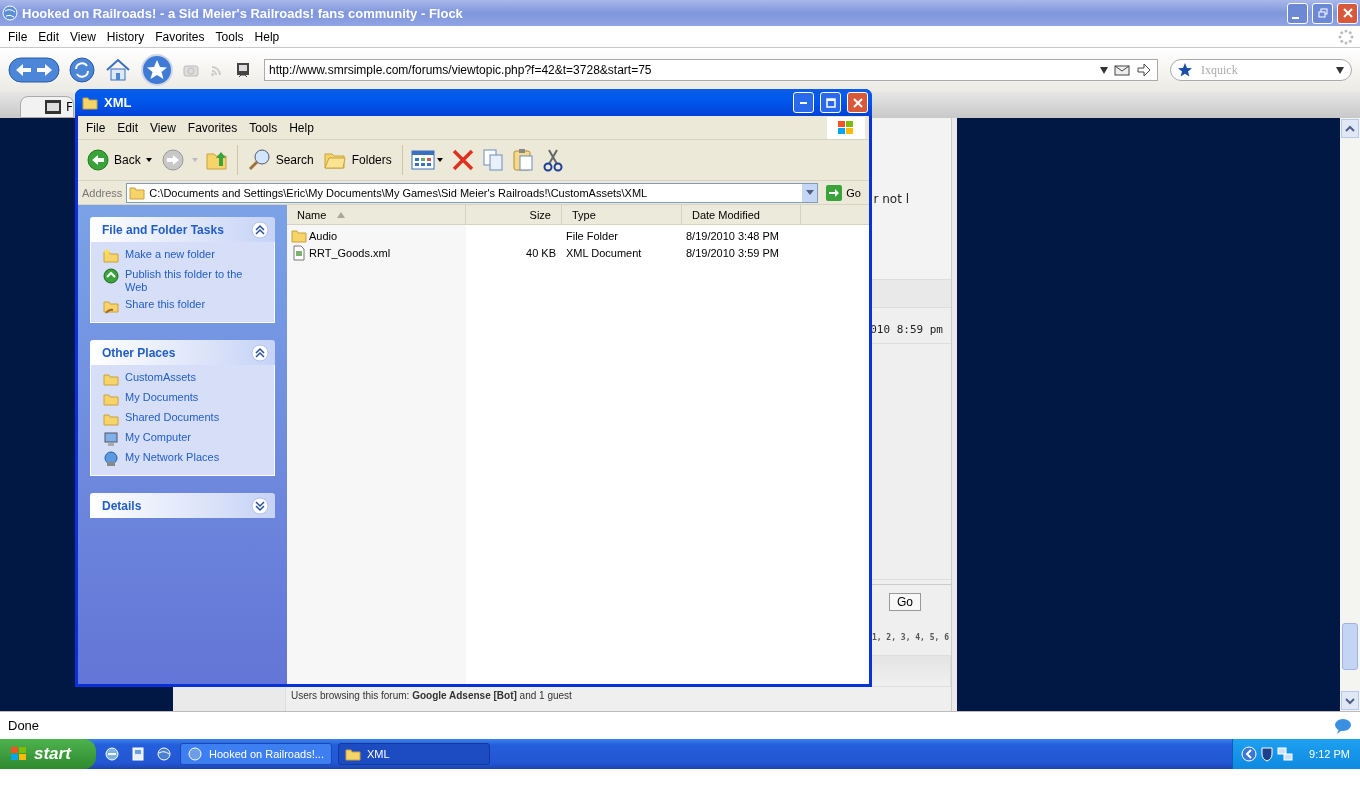  What do you see at coordinates (350, 252) in the screenshot?
I see `file-name: RRT_Goods.xml` at bounding box center [350, 252].